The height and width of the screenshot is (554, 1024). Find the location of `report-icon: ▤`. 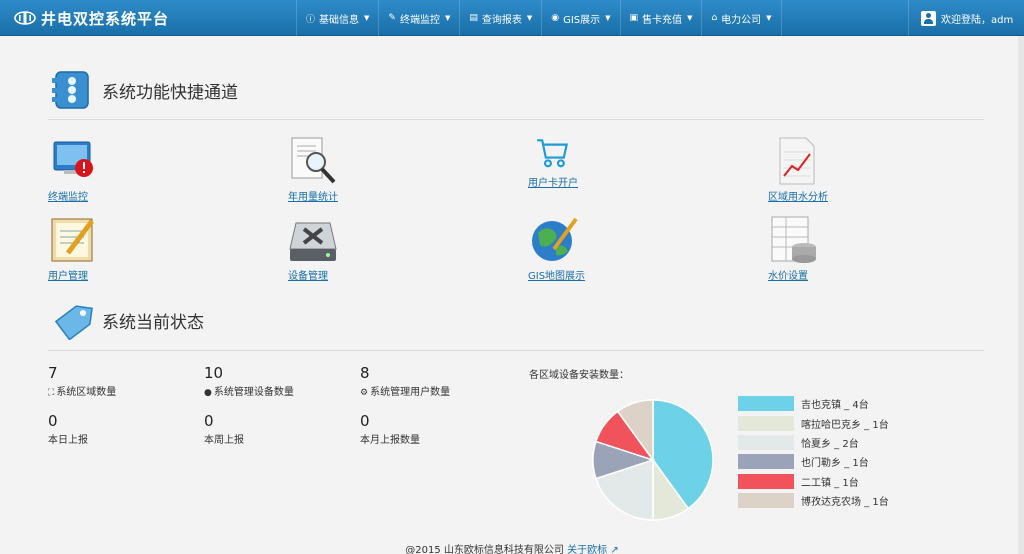

report-icon: ▤ is located at coordinates (473, 18).